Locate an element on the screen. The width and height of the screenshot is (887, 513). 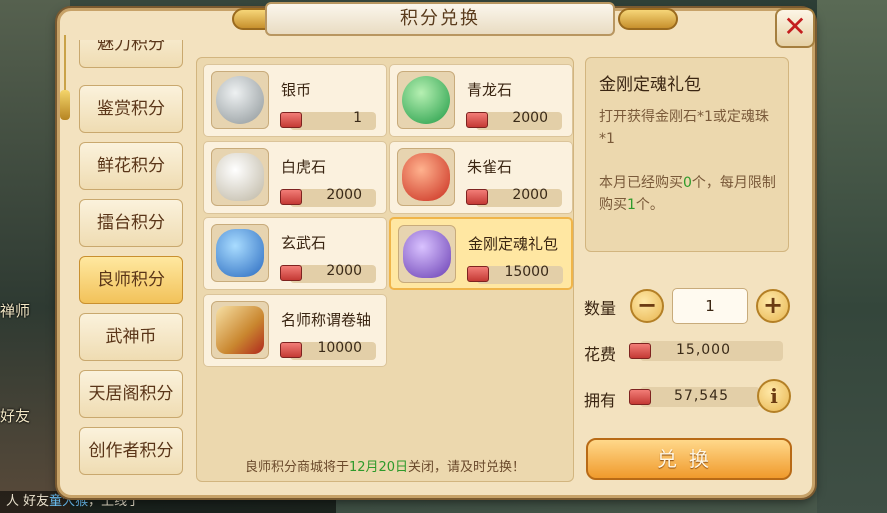
tab-tianju-pavilion-points: 天居阁积分 is located at coordinates (131, 394).